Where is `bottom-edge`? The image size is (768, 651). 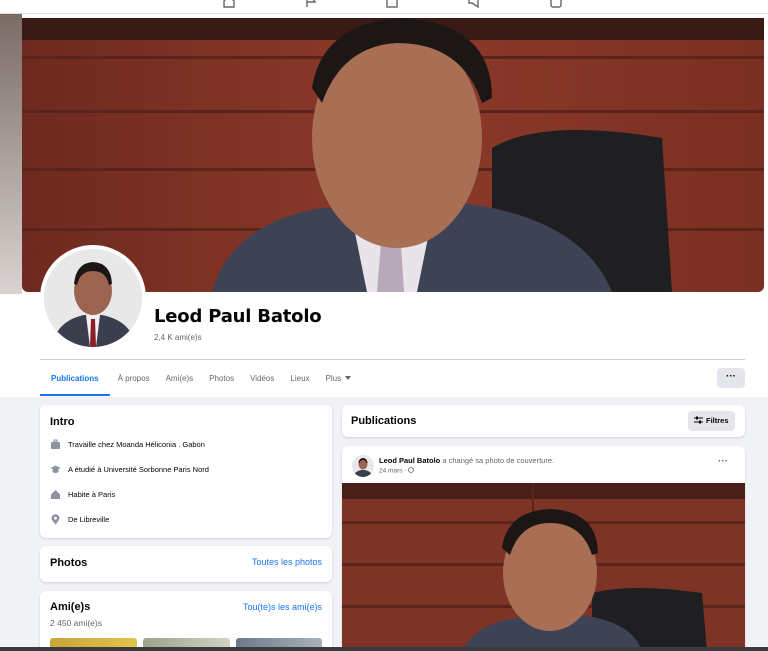
bottom-edge is located at coordinates (384, 649).